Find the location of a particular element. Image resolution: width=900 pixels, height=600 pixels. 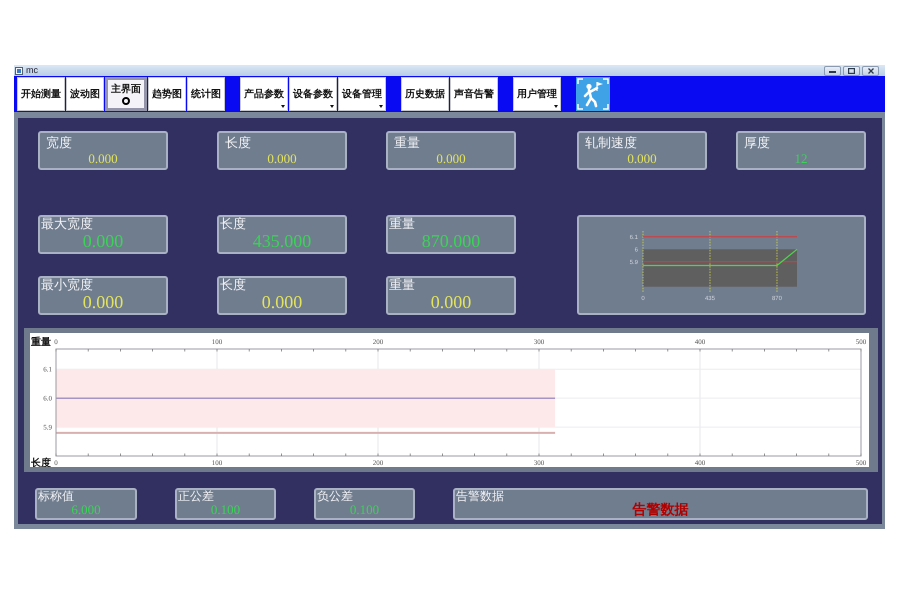

minimize-button is located at coordinates (832, 71).